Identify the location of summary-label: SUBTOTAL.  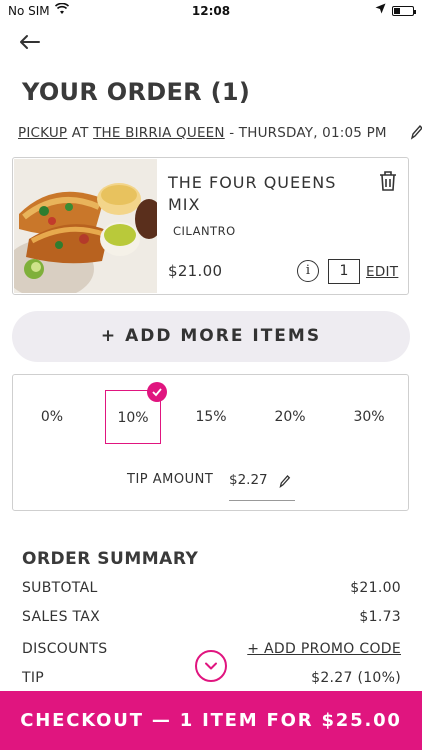
(60, 588).